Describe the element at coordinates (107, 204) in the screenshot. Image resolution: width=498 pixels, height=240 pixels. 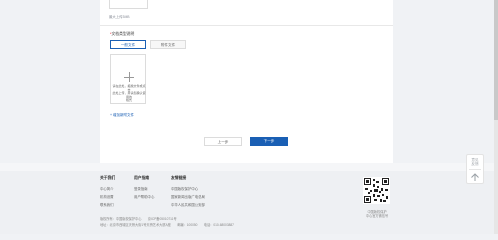
I see `footer-link: 联系我们` at that location.